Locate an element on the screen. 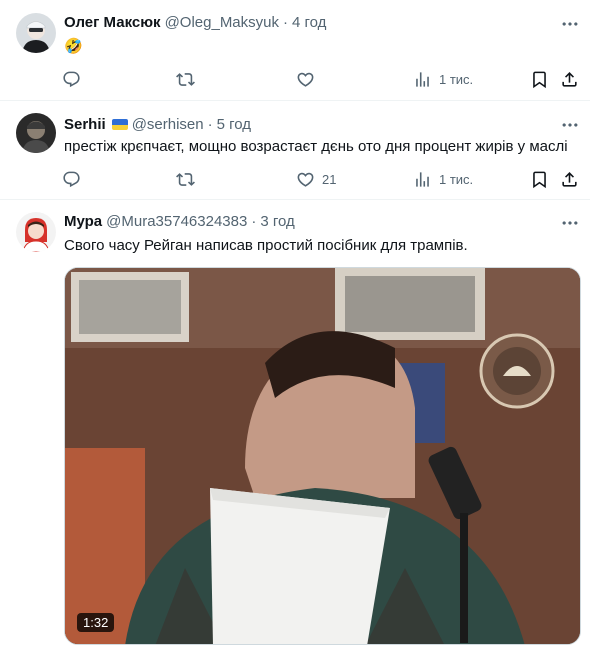 The height and width of the screenshot is (649, 590). author-handle: @Oleg_Maksyuk is located at coordinates (222, 22).